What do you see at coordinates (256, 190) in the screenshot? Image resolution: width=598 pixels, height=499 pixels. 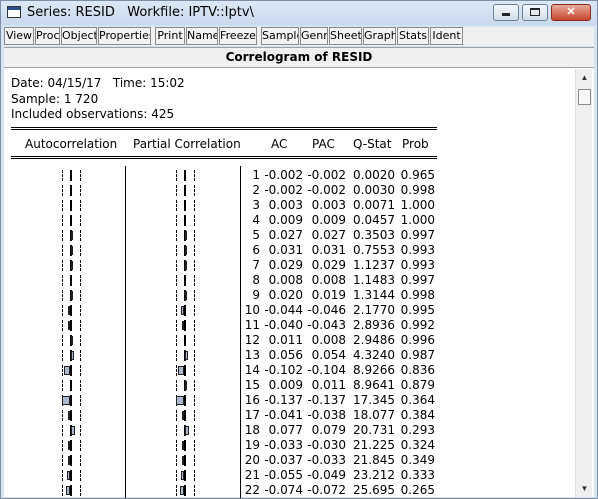 I see `lag-cell: 2` at bounding box center [256, 190].